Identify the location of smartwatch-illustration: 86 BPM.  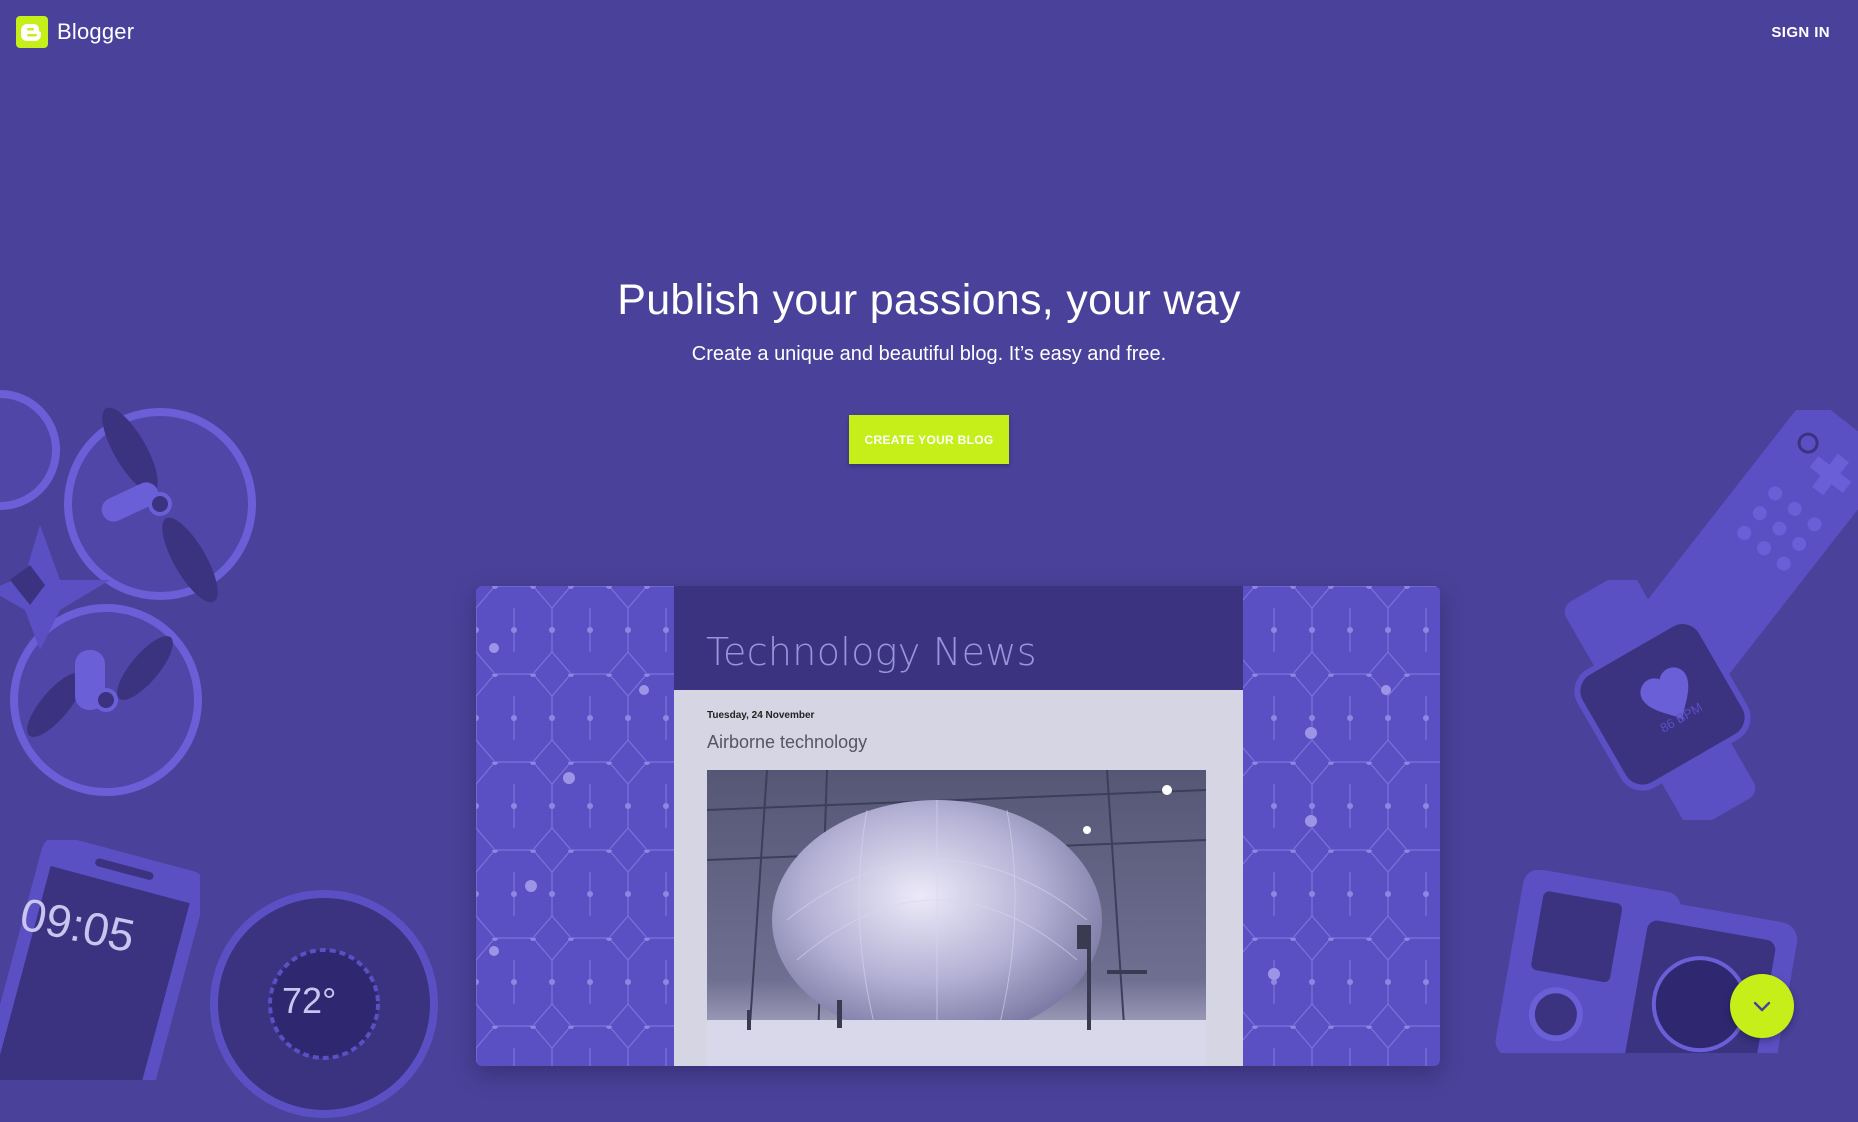
(1660, 700).